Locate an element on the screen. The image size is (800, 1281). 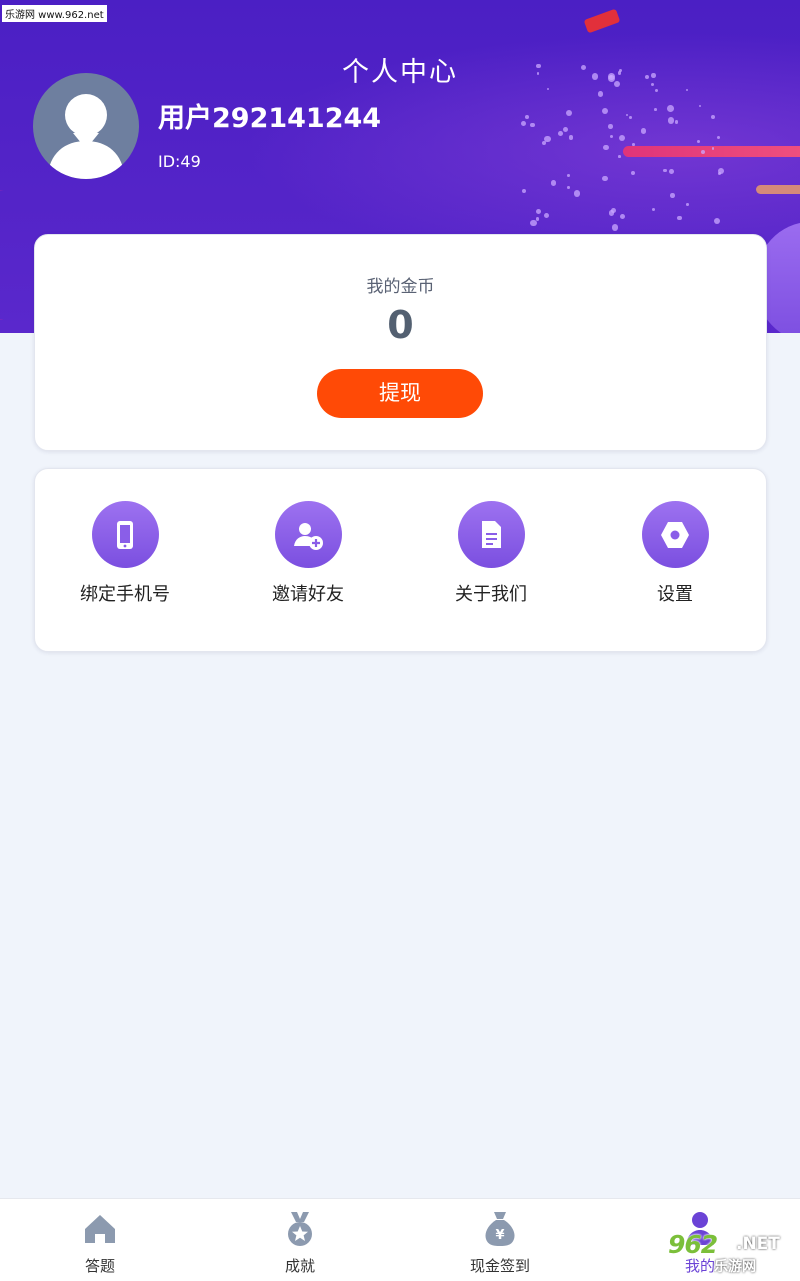
watermark-bottom-right: 962 .NET 乐游网 is located at coordinates (732, 1253).